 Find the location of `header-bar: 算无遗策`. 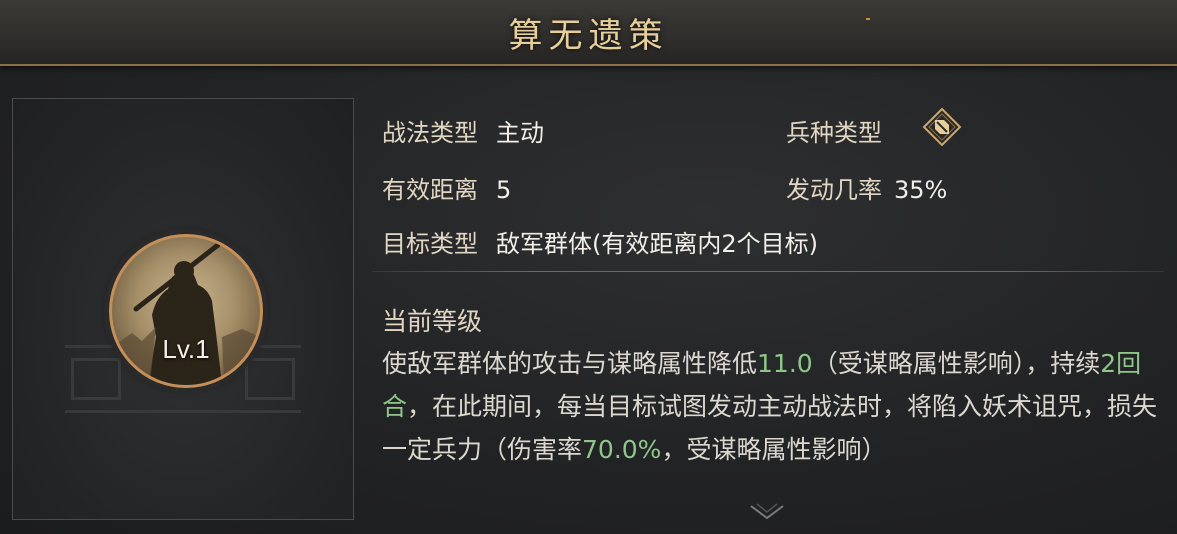

header-bar: 算无遗策 is located at coordinates (588, 33).